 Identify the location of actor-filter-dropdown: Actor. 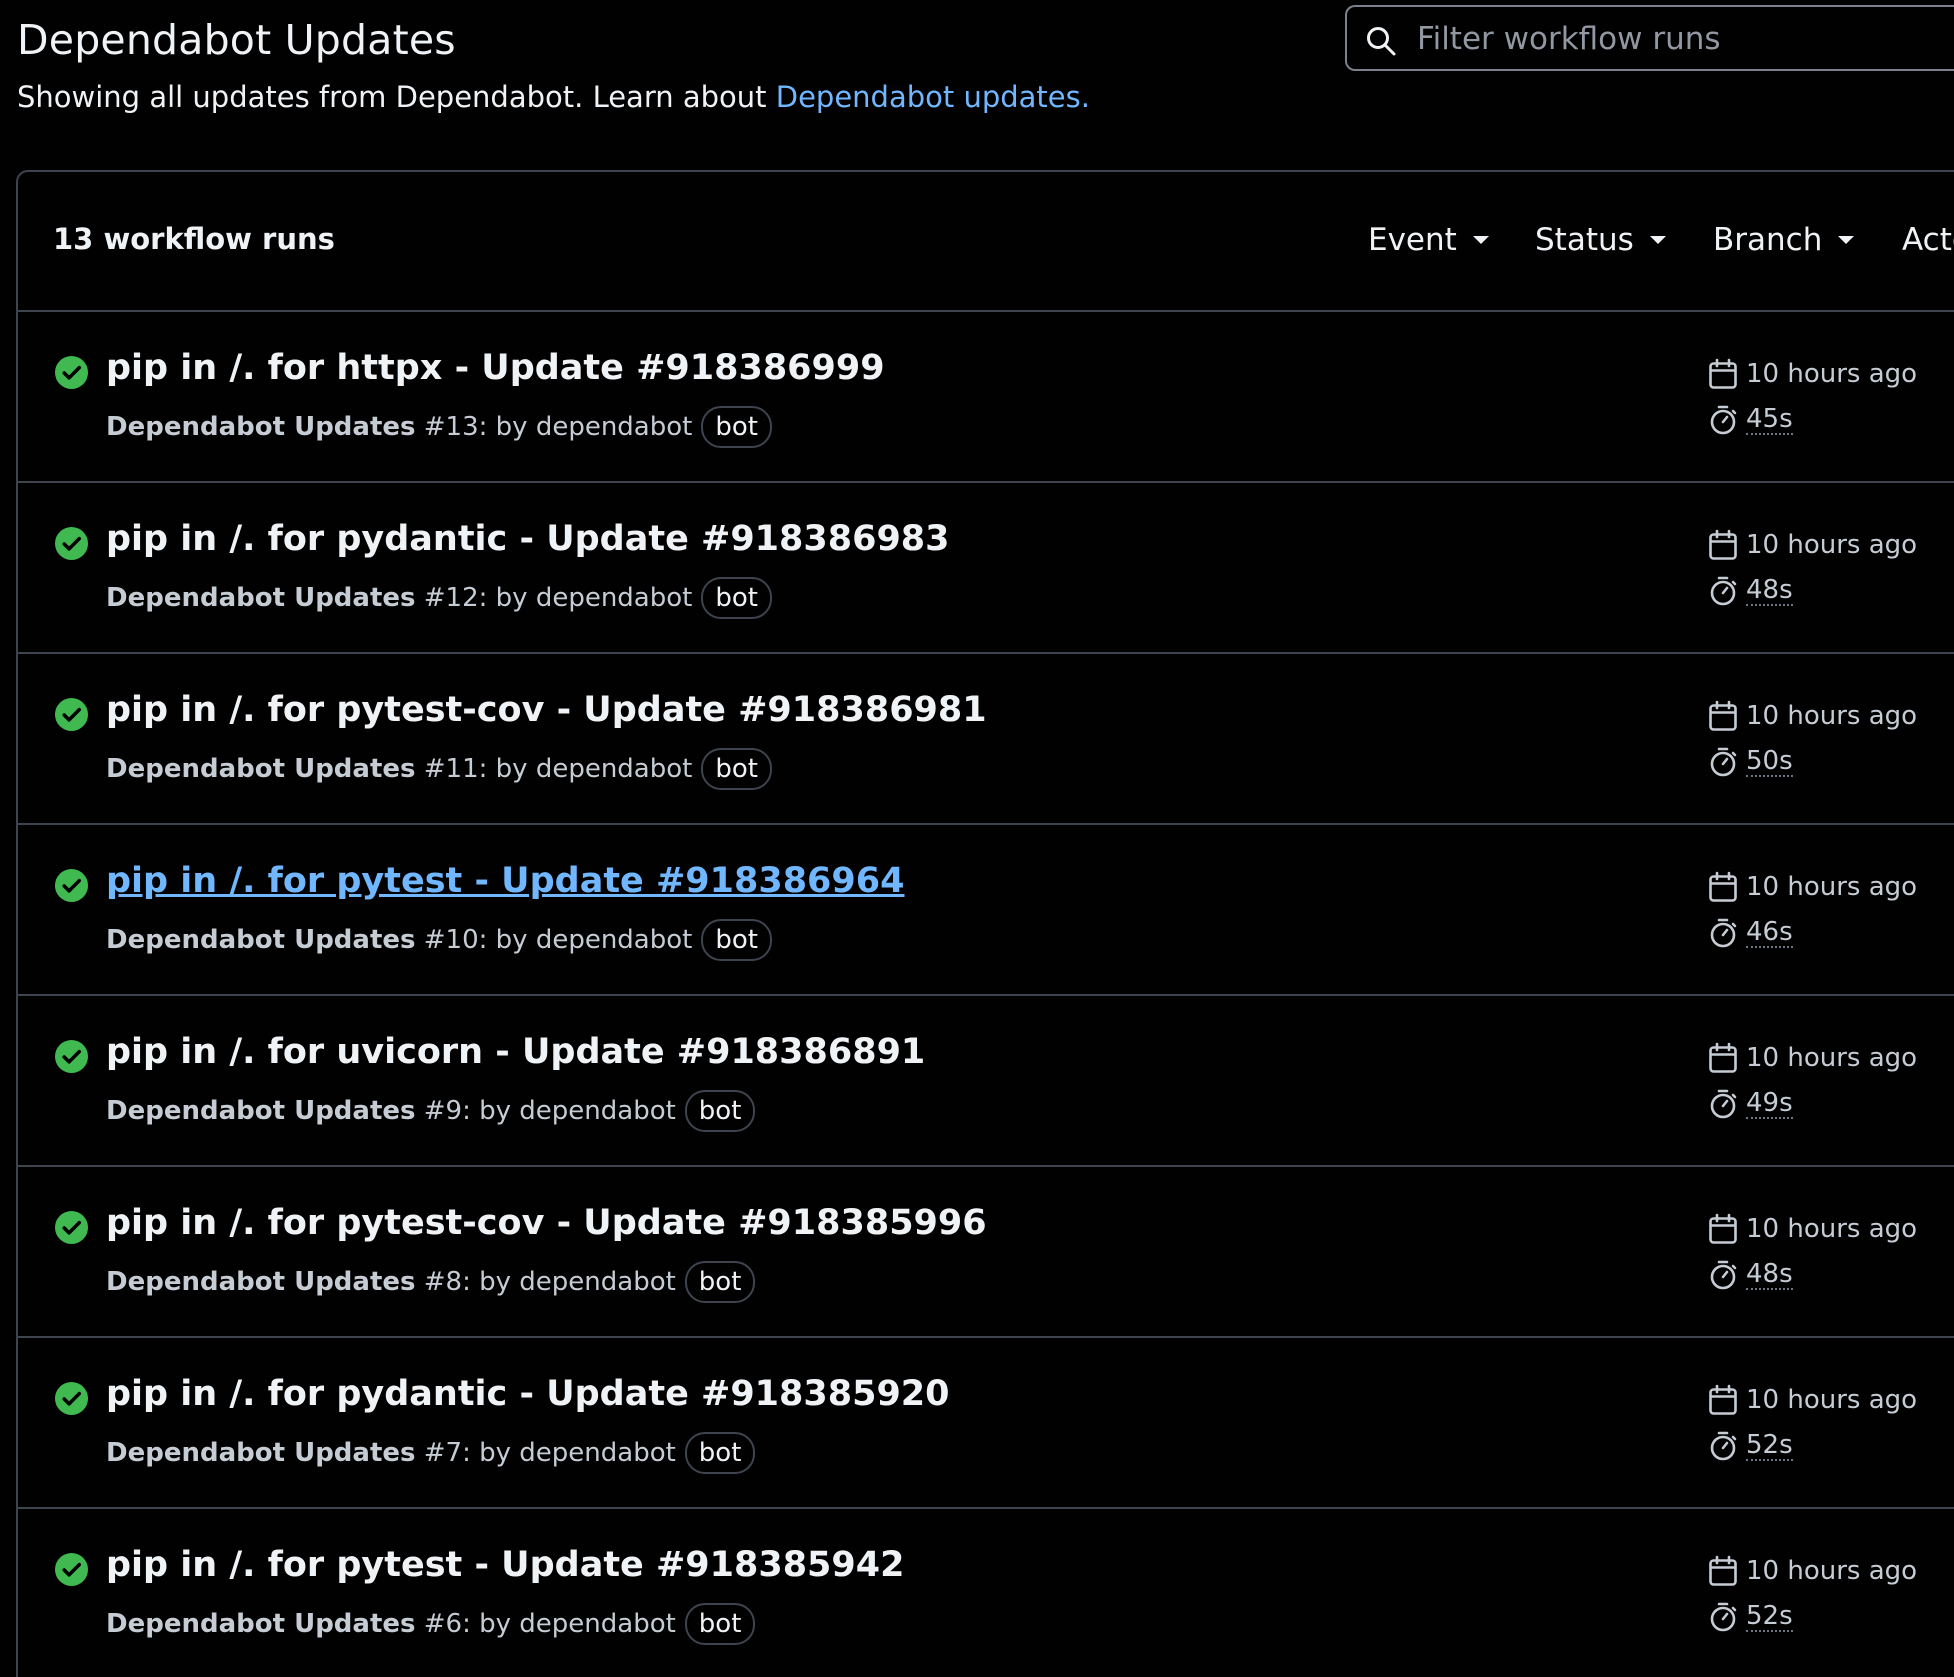
(1928, 240).